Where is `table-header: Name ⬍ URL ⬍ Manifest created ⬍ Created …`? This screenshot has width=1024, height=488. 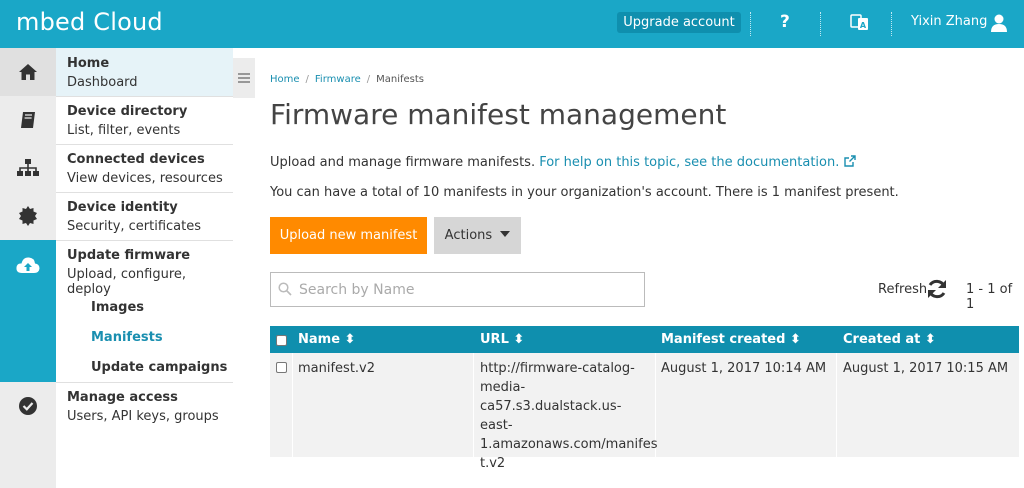
table-header: Name ⬍ URL ⬍ Manifest created ⬍ Created … is located at coordinates (644, 339).